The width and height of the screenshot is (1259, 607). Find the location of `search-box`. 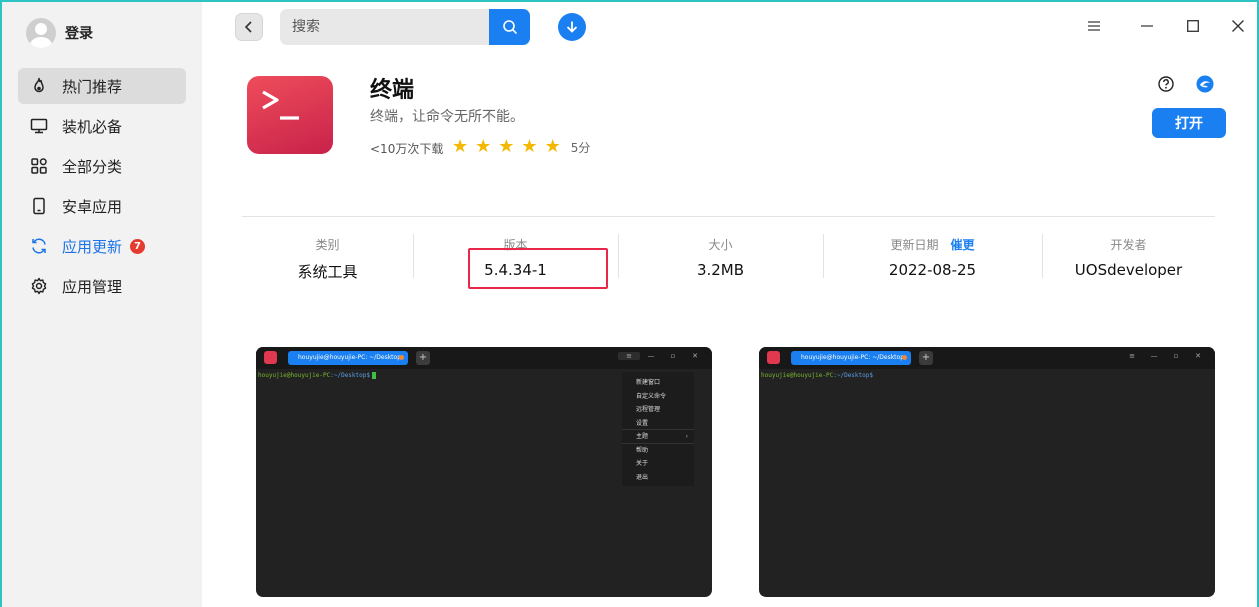

search-box is located at coordinates (405, 27).